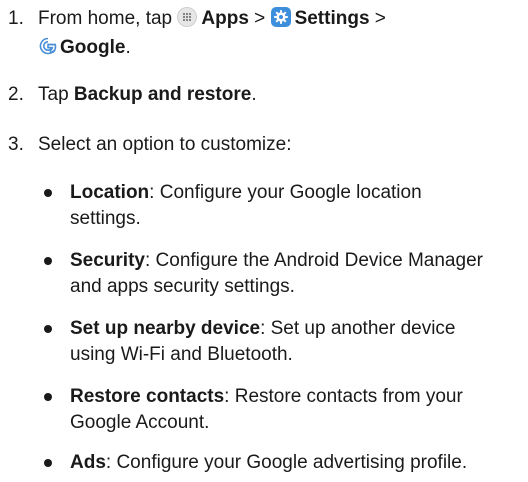 The width and height of the screenshot is (528, 482). I want to click on settings-label: Settings, so click(332, 18).